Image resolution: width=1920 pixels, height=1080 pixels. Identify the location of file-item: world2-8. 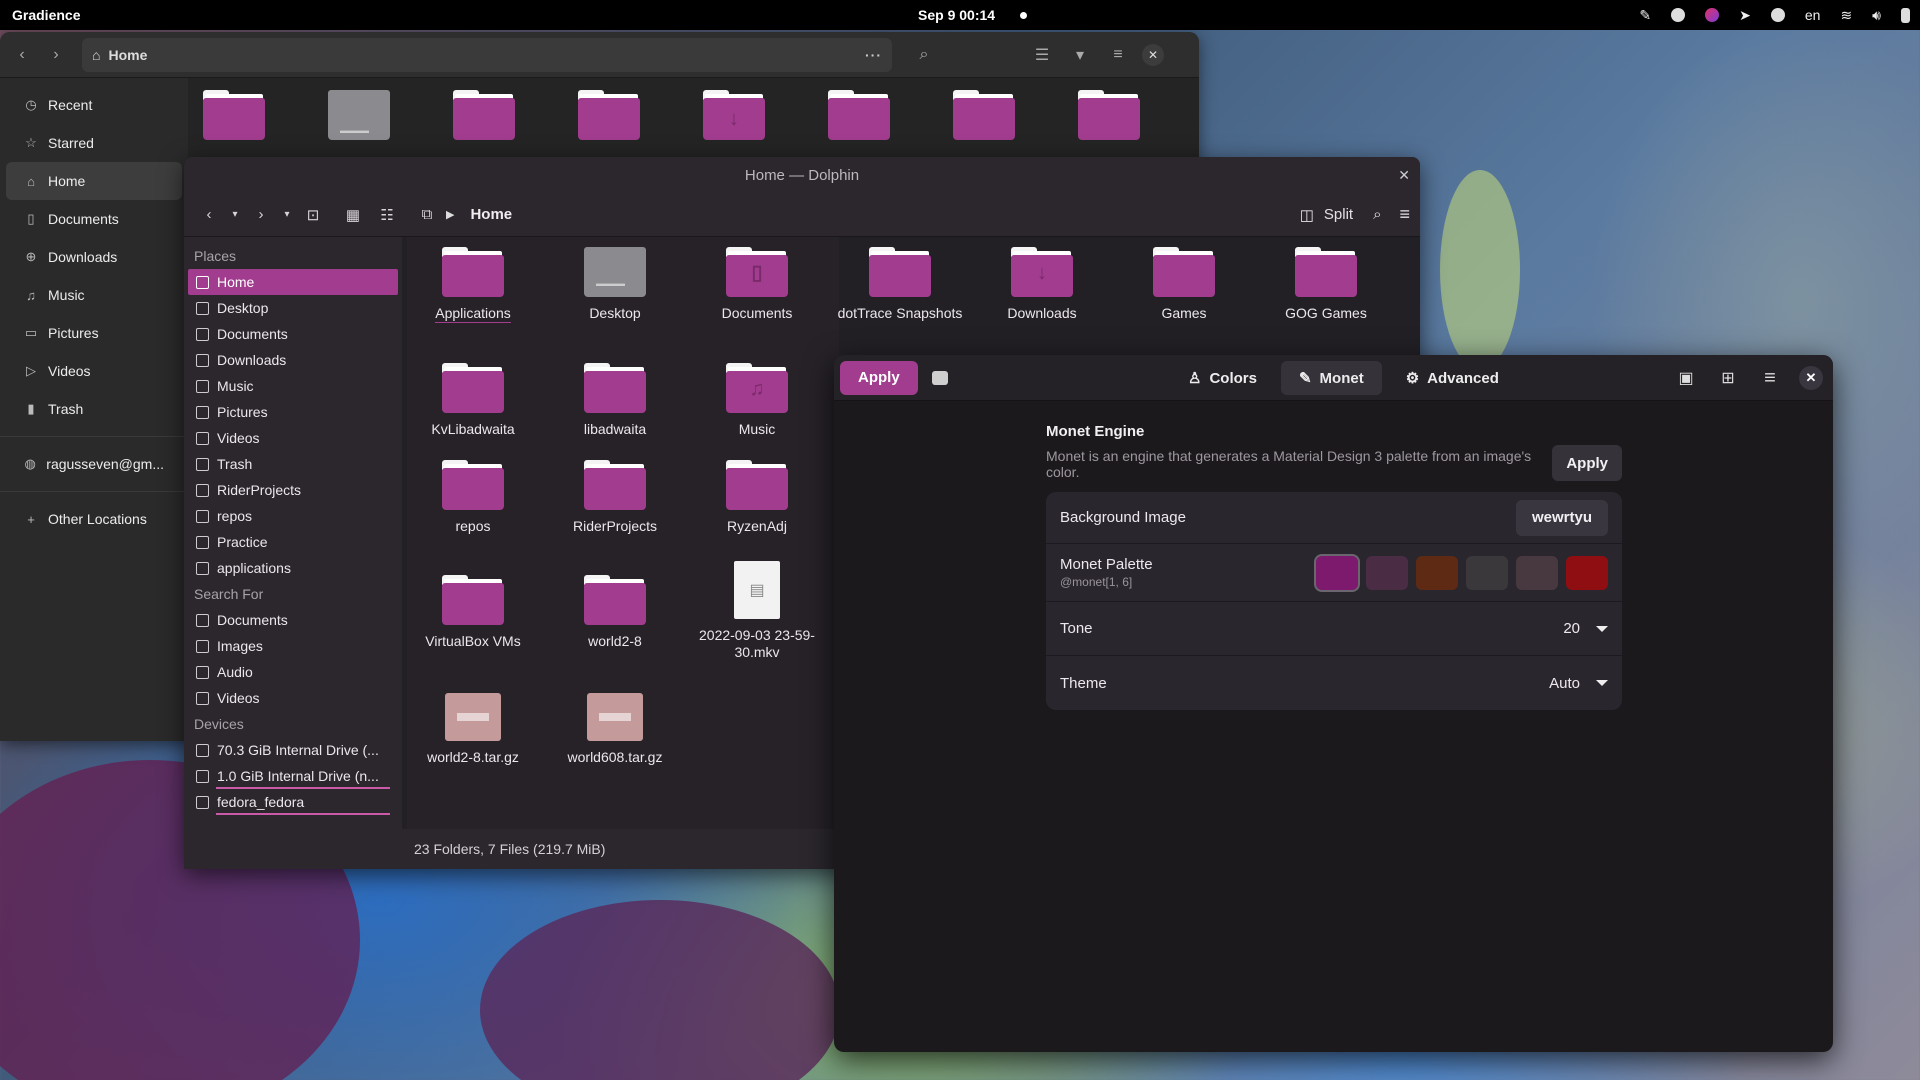
(615, 612).